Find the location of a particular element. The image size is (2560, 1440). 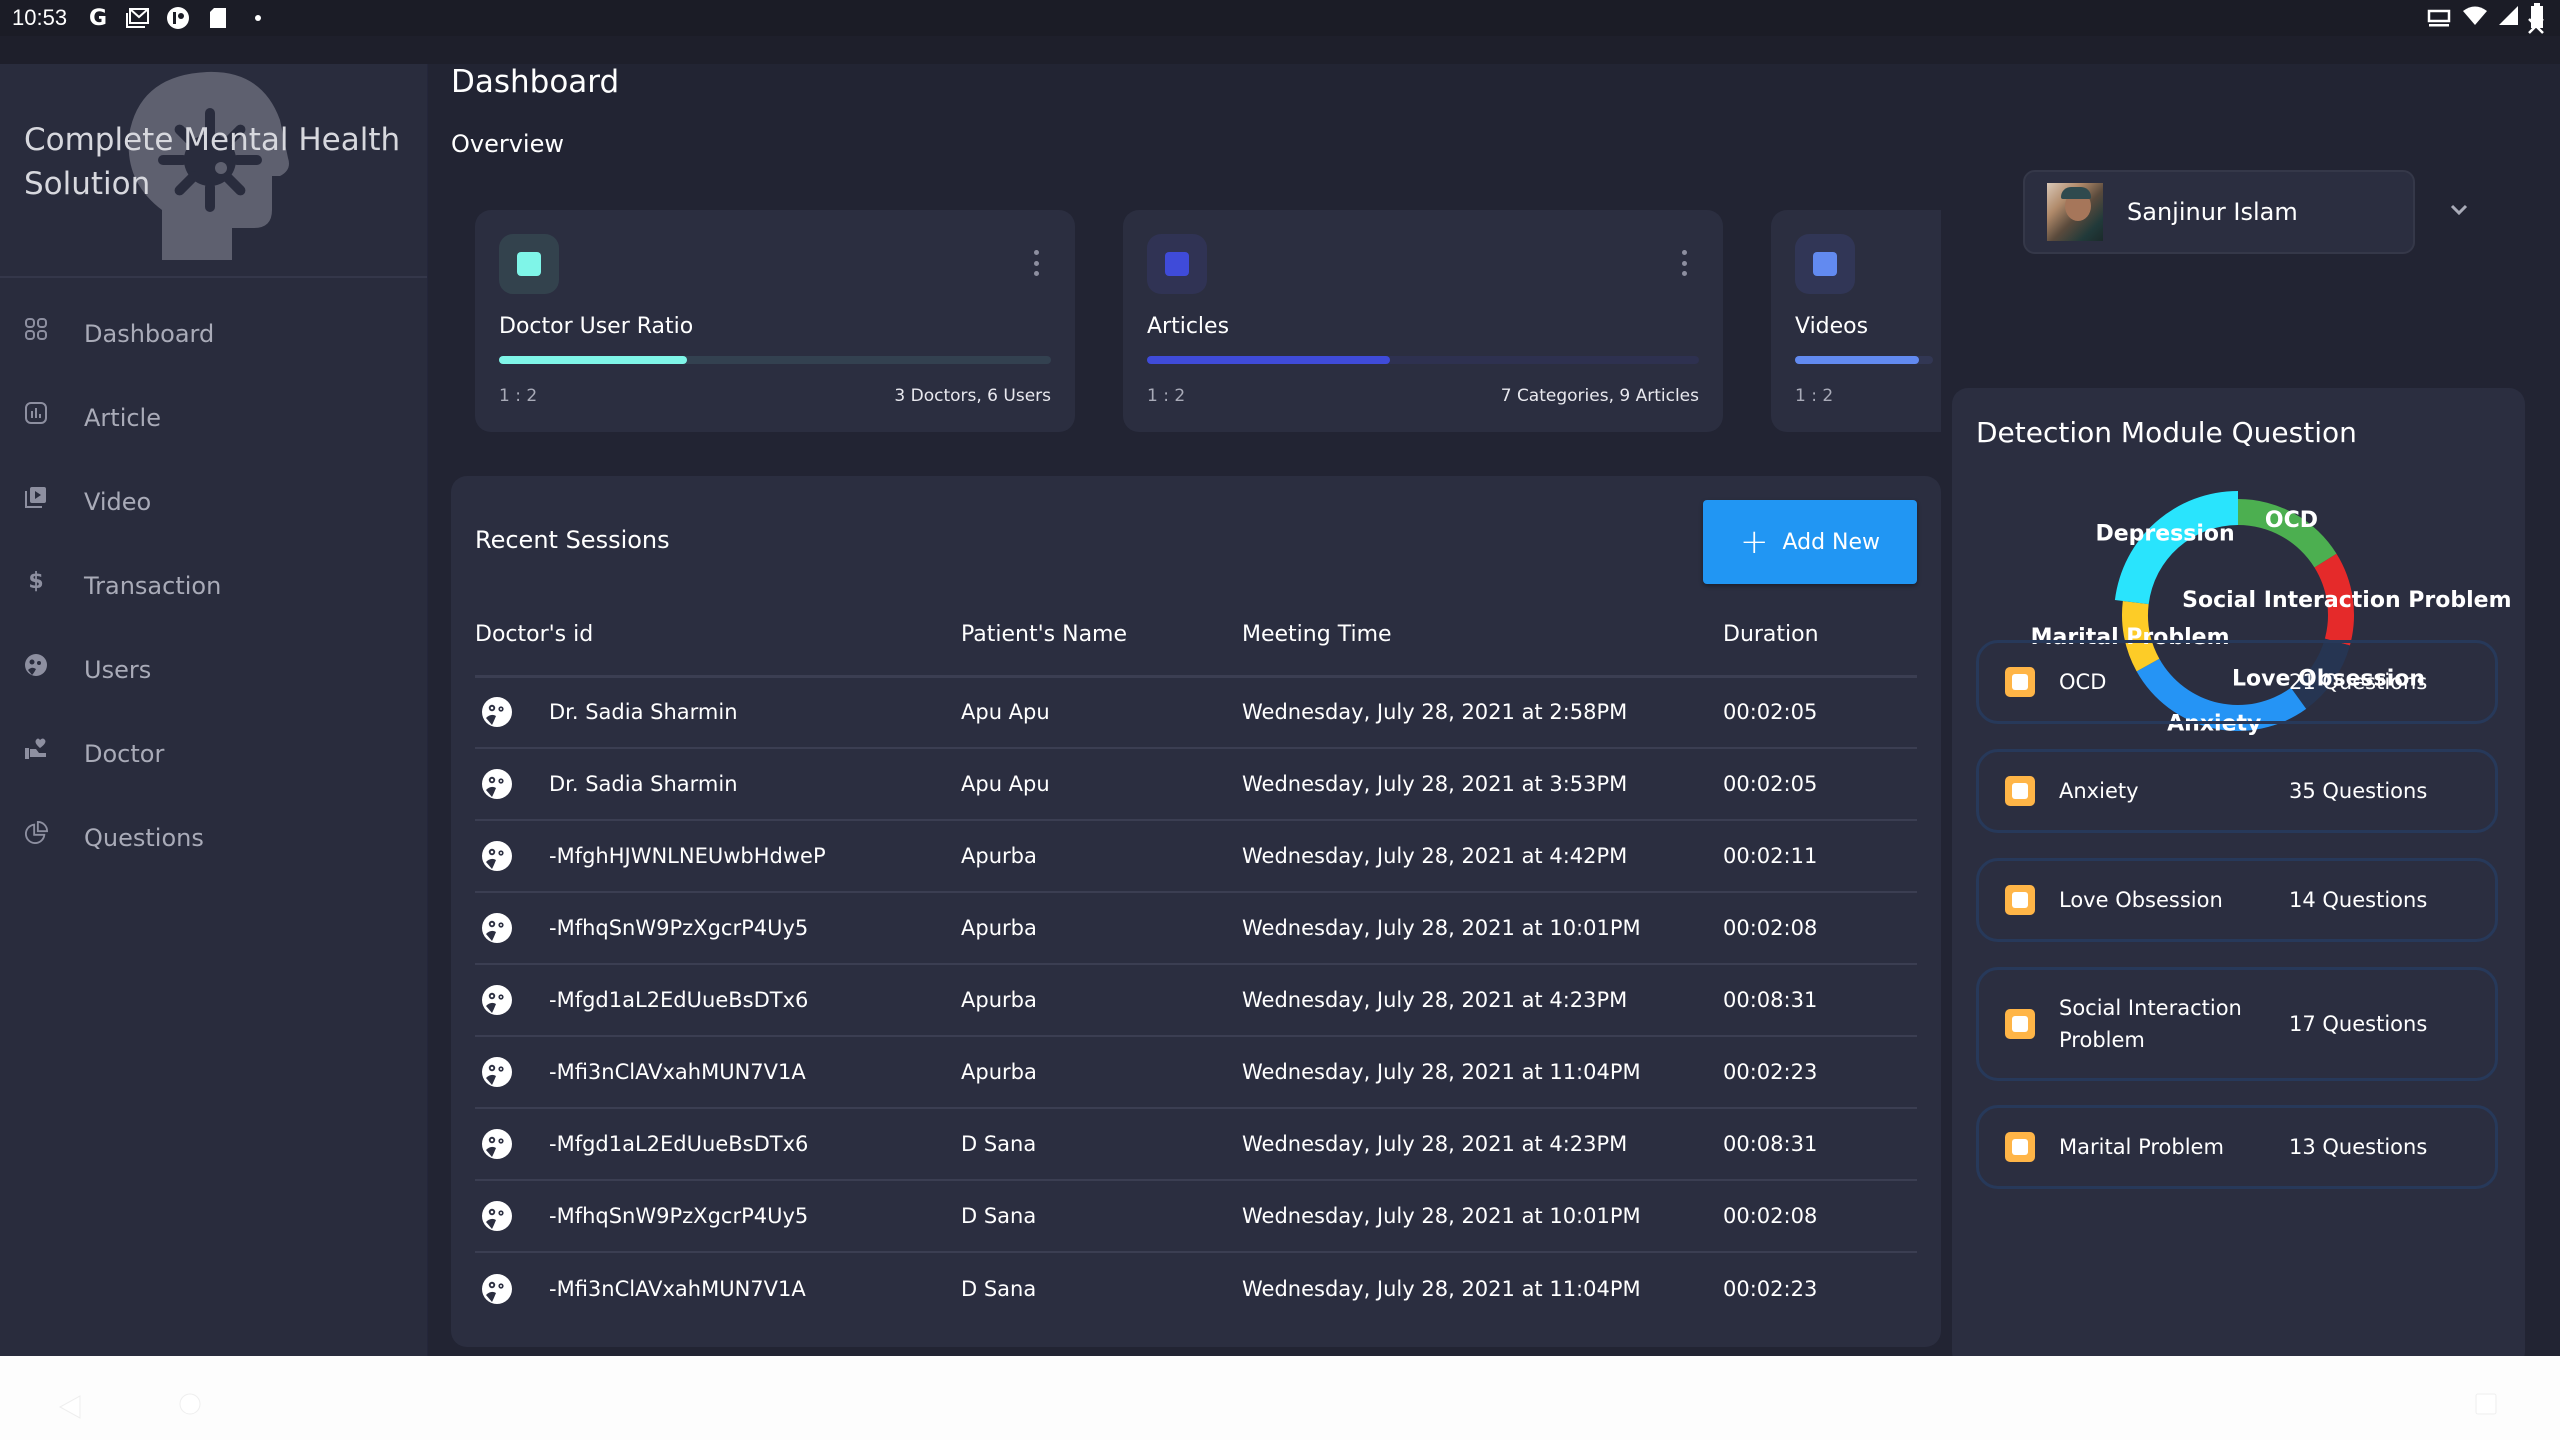

pie-icon is located at coordinates (36, 832).